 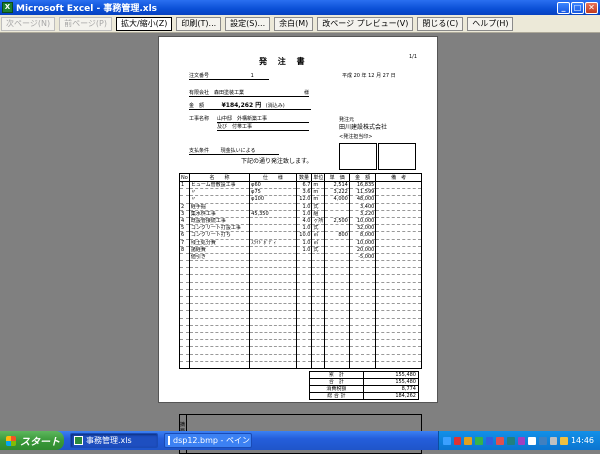 I want to click on cell-no: 4, so click(x=184, y=221).